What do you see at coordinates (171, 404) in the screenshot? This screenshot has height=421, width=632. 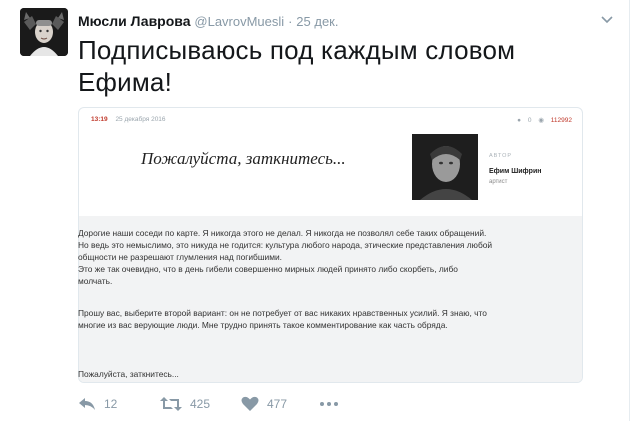 I see `retweet-icon` at bounding box center [171, 404].